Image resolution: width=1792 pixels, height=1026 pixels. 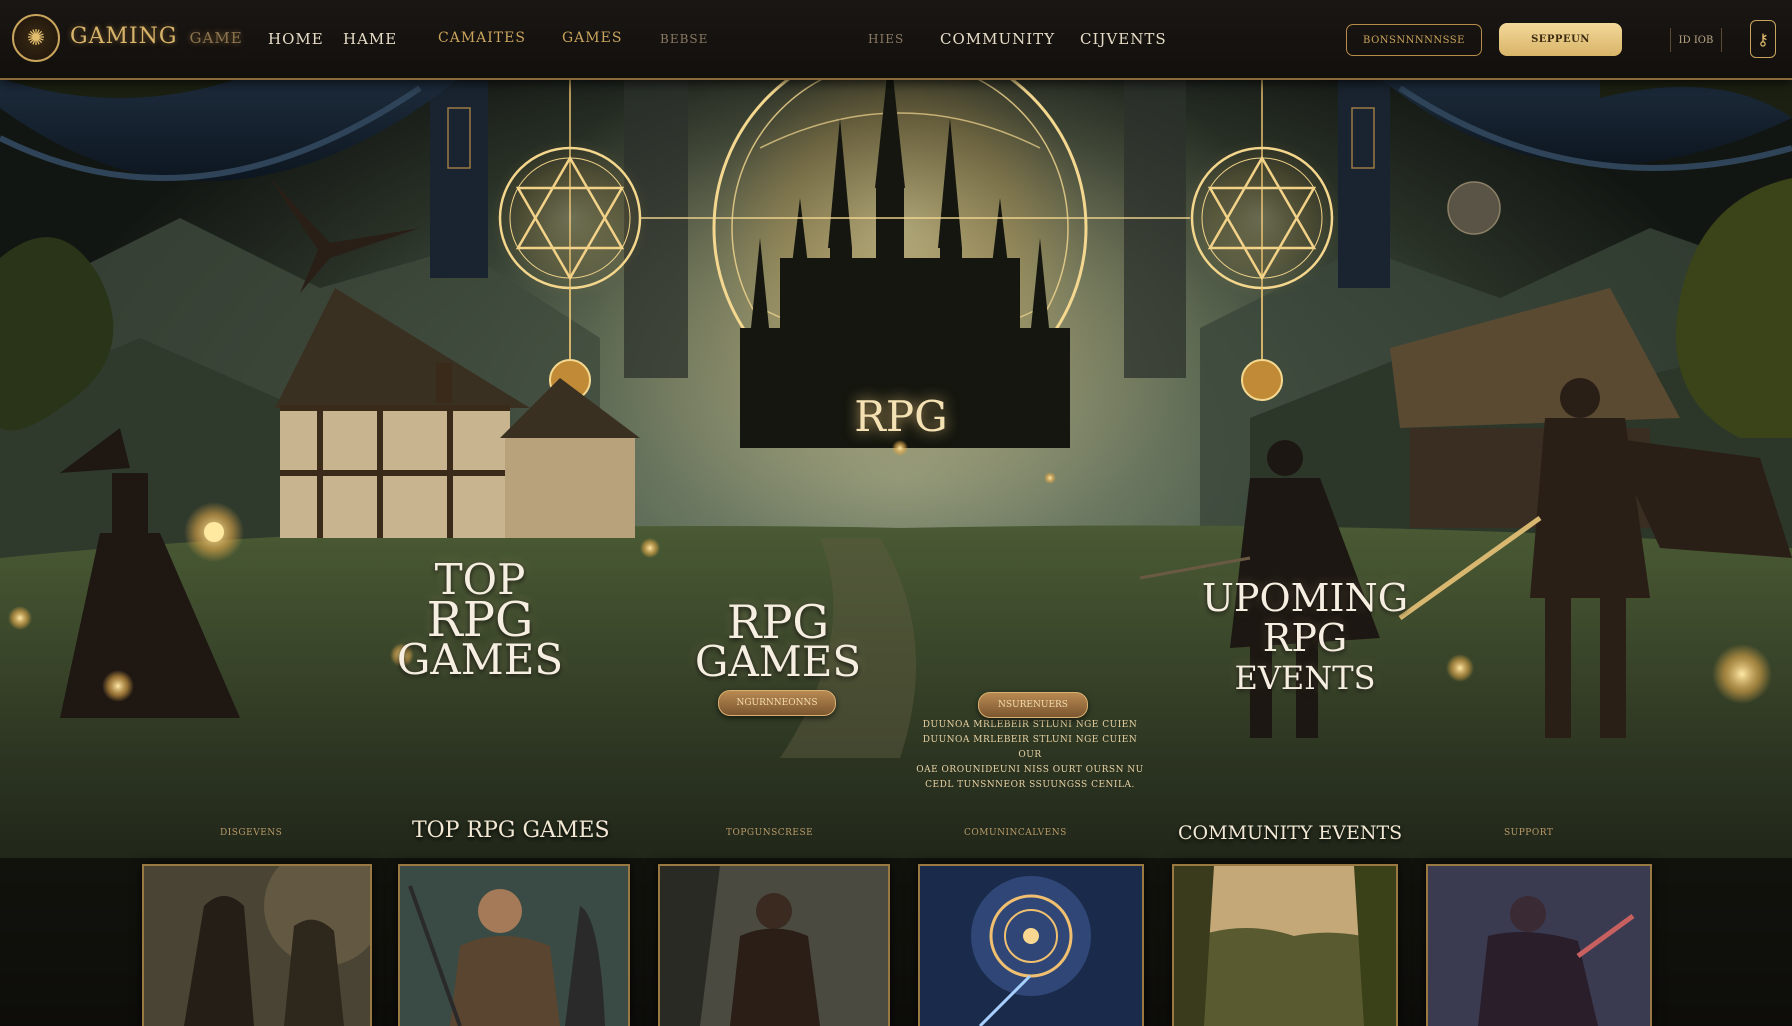 What do you see at coordinates (511, 830) in the screenshot?
I see `section-heading-top-games: TOP RPG GAMES` at bounding box center [511, 830].